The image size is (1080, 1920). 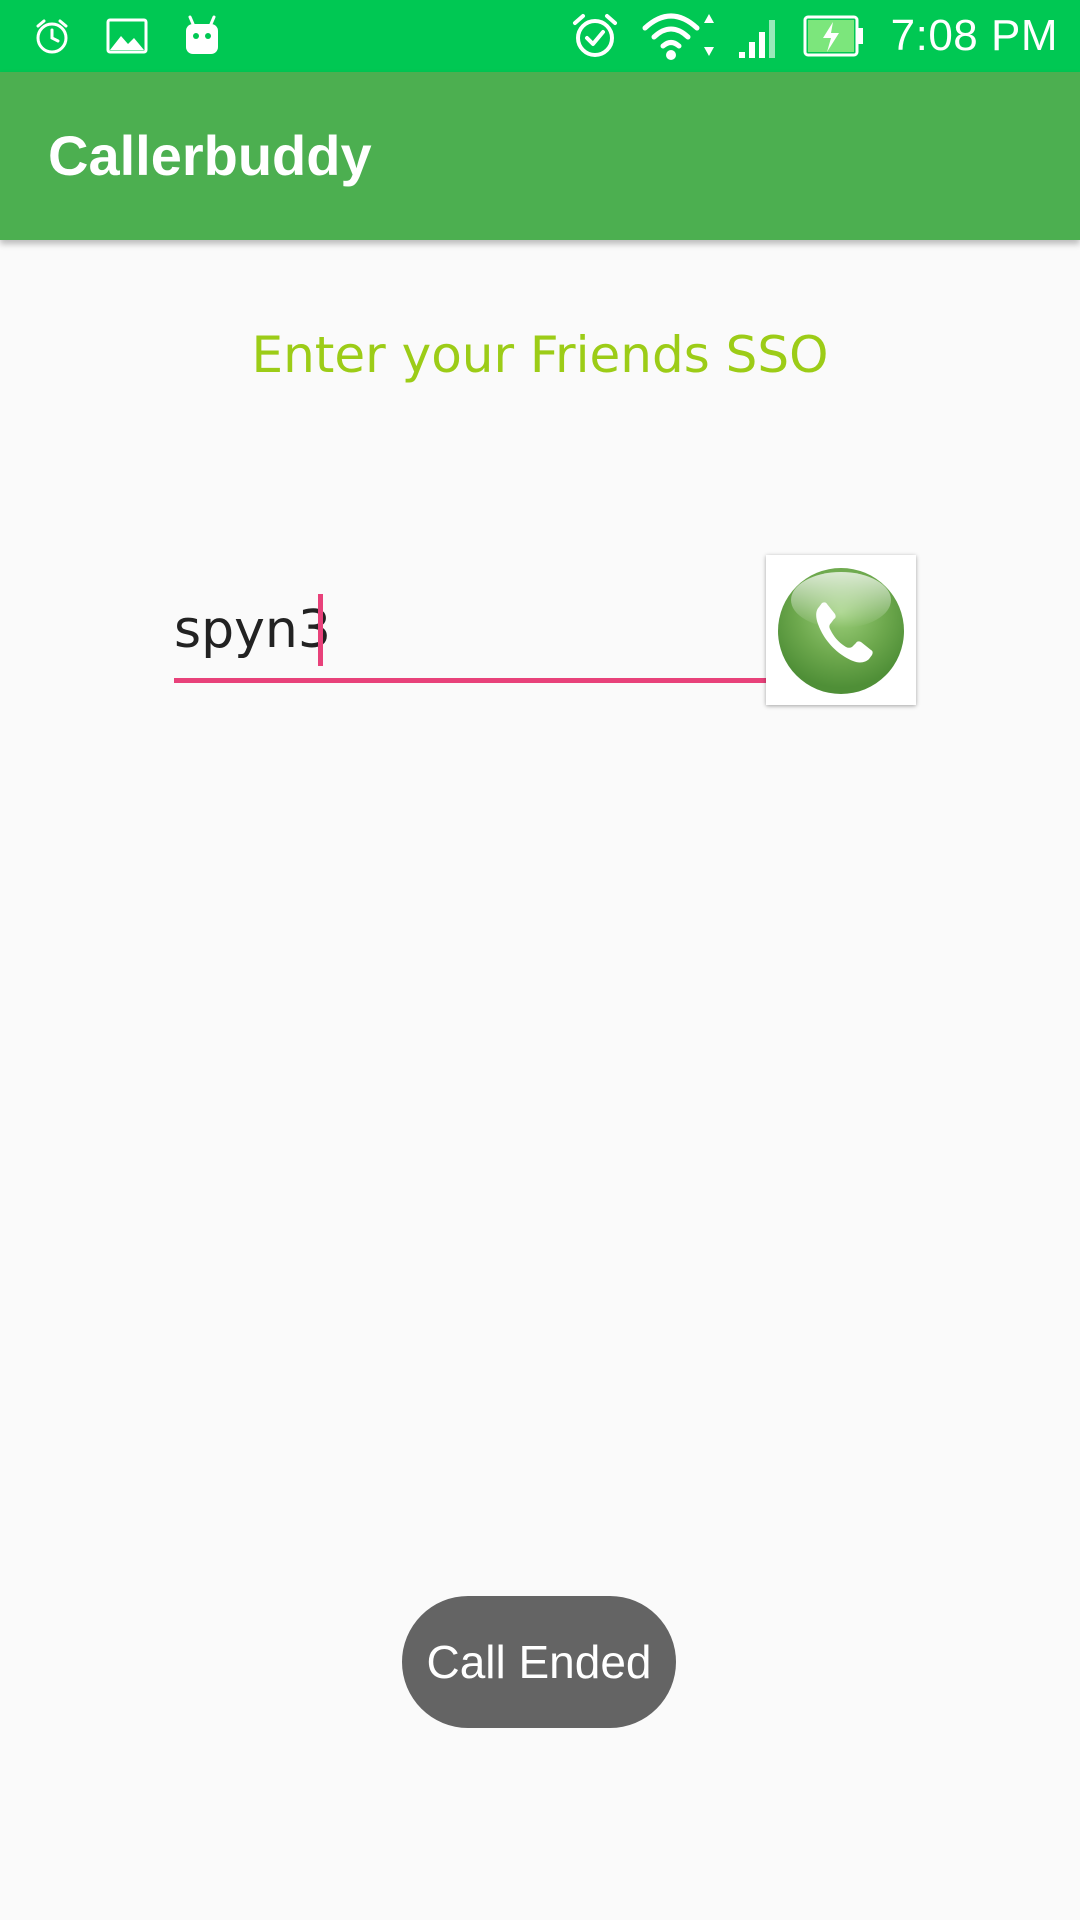 What do you see at coordinates (834, 36) in the screenshot?
I see `battery-charging-icon` at bounding box center [834, 36].